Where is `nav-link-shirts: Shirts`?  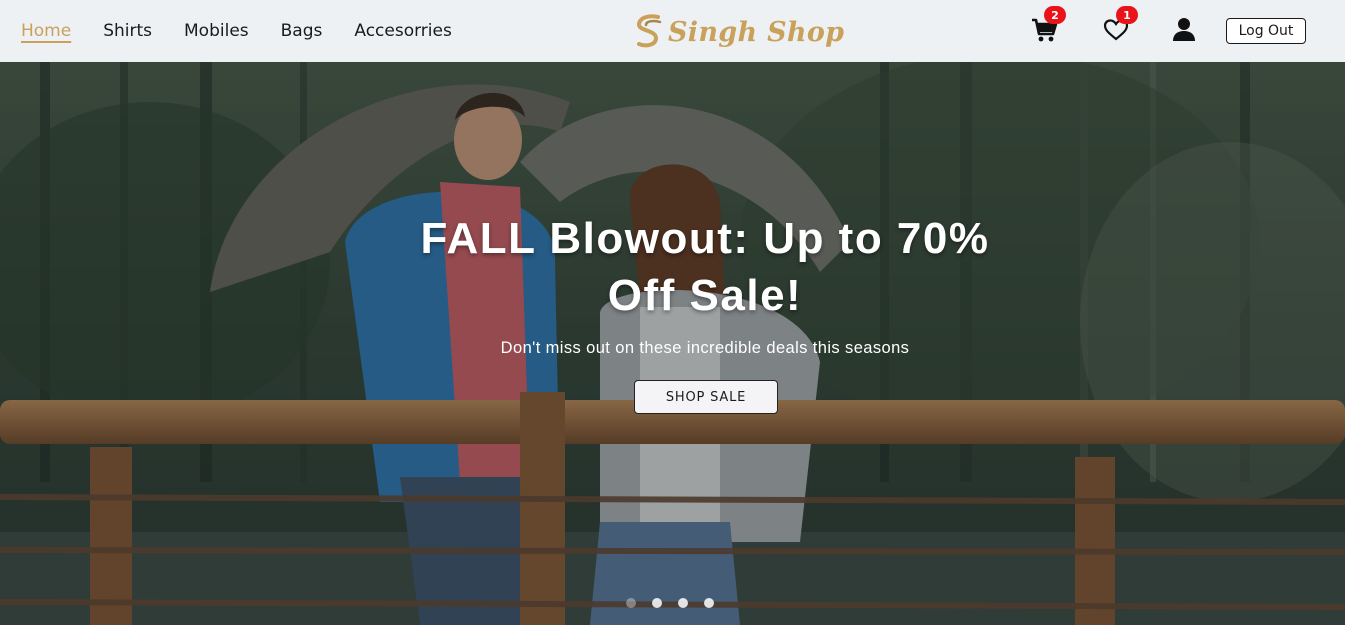
nav-link-shirts: Shirts is located at coordinates (127, 31).